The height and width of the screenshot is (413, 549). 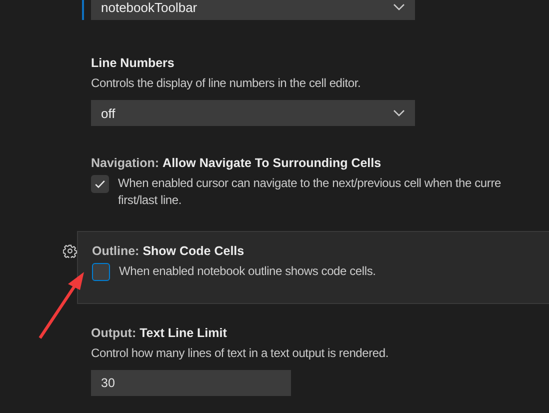 What do you see at coordinates (247, 271) in the screenshot?
I see `setting-description: When enabled notebook outline shows code cells.` at bounding box center [247, 271].